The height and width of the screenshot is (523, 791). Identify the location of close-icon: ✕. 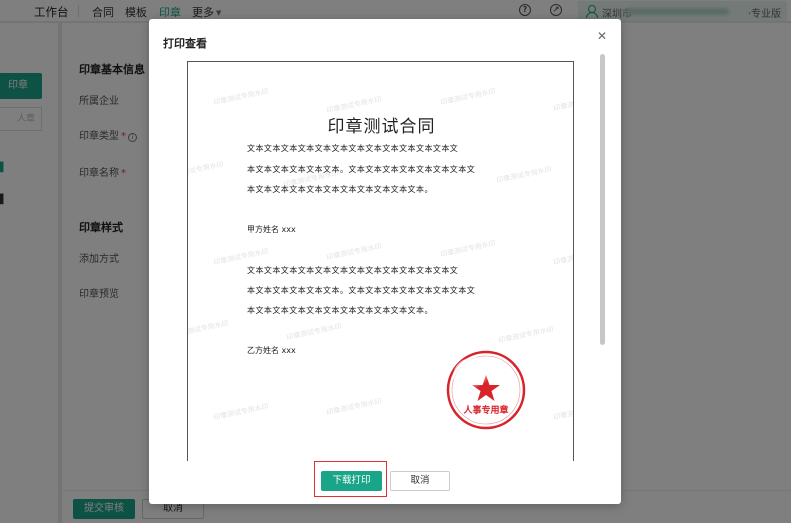
(602, 36).